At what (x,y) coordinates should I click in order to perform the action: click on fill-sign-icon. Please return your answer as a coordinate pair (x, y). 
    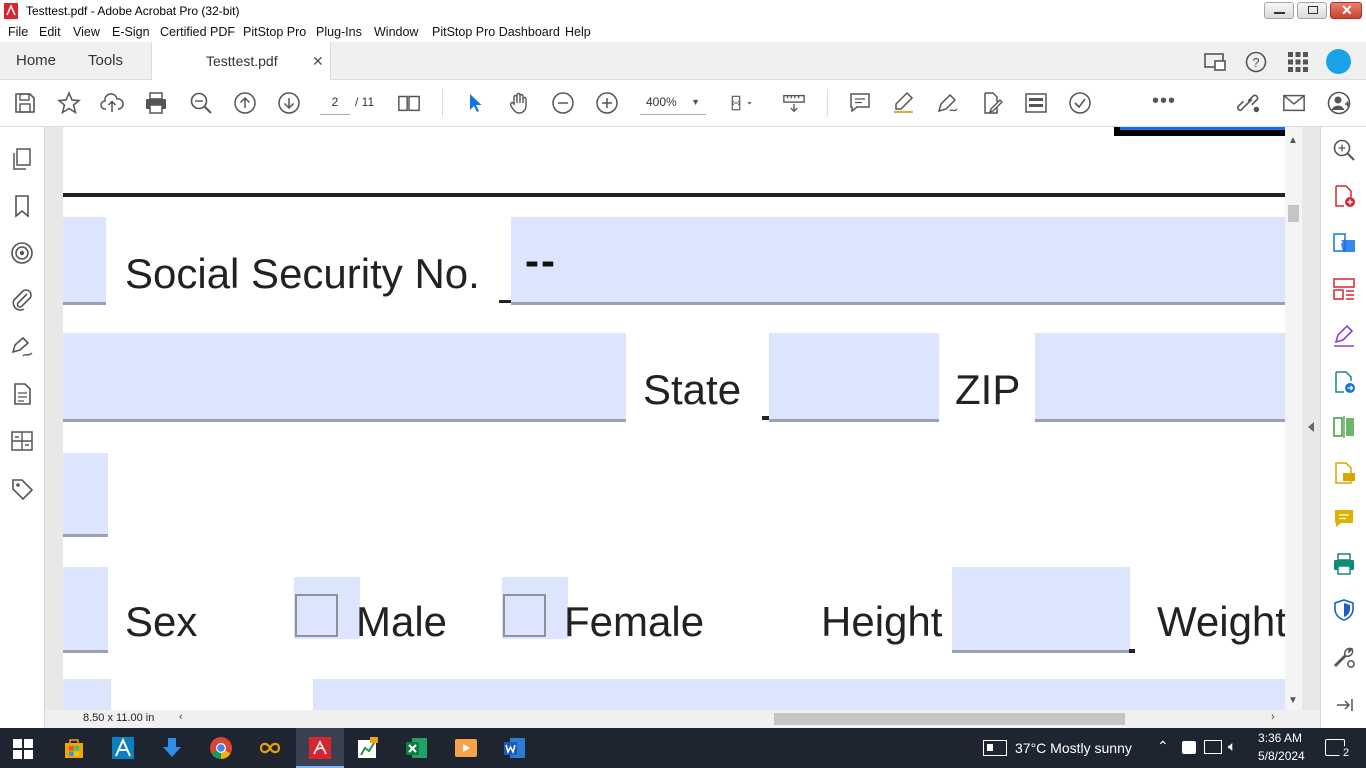
    Looking at the image, I should click on (1344, 336).